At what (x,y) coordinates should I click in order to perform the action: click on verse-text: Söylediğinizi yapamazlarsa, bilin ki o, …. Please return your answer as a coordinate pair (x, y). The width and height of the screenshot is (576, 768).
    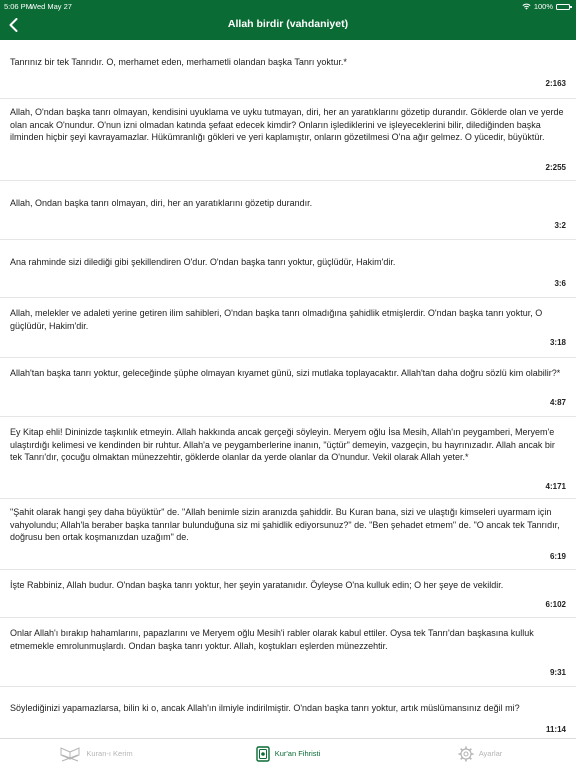
    Looking at the image, I should click on (265, 708).